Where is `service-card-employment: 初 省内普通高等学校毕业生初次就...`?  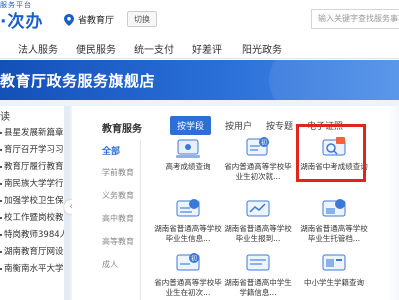 service-card-employment: 初 省内普通高等学校毕业生初次就... is located at coordinates (258, 161).